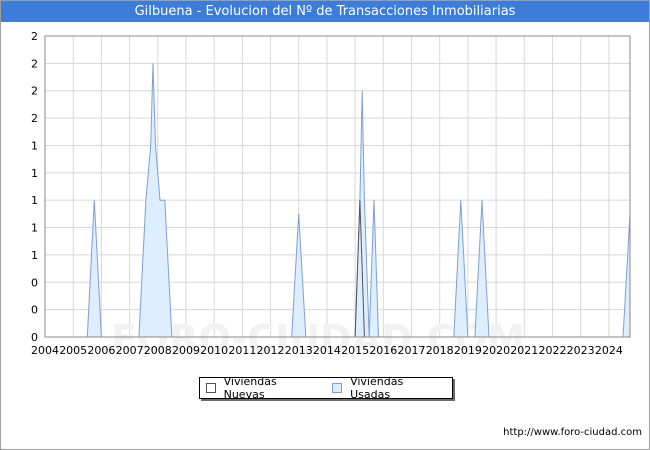 The height and width of the screenshot is (450, 650). Describe the element at coordinates (101, 350) in the screenshot. I see `x-tick-label: 2006` at that location.